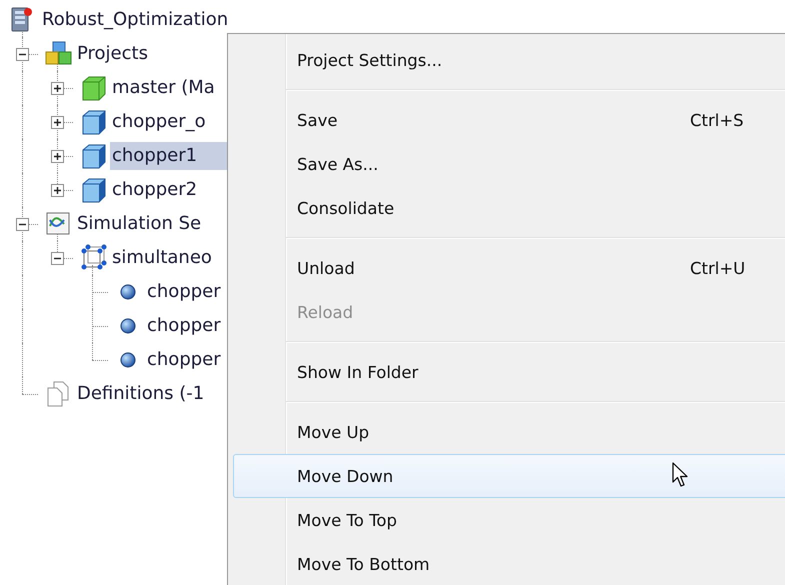 The height and width of the screenshot is (585, 785). What do you see at coordinates (162, 258) in the screenshot?
I see `tree-item: simultaneo` at bounding box center [162, 258].